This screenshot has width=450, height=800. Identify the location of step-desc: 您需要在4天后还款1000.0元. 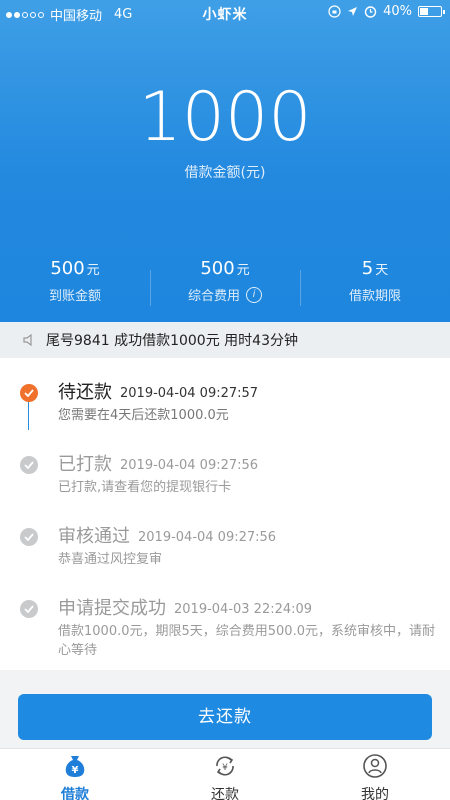
(143, 415).